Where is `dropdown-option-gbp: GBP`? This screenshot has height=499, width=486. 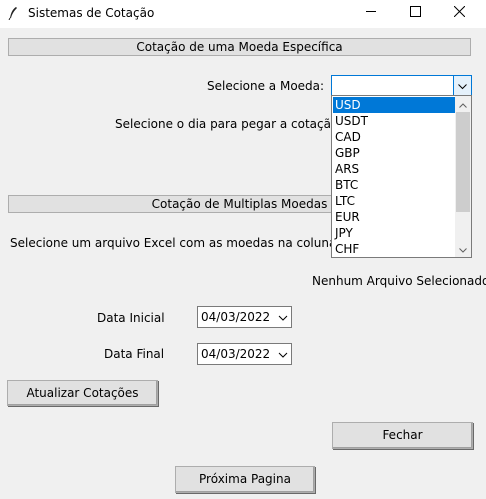 dropdown-option-gbp: GBP is located at coordinates (394, 153).